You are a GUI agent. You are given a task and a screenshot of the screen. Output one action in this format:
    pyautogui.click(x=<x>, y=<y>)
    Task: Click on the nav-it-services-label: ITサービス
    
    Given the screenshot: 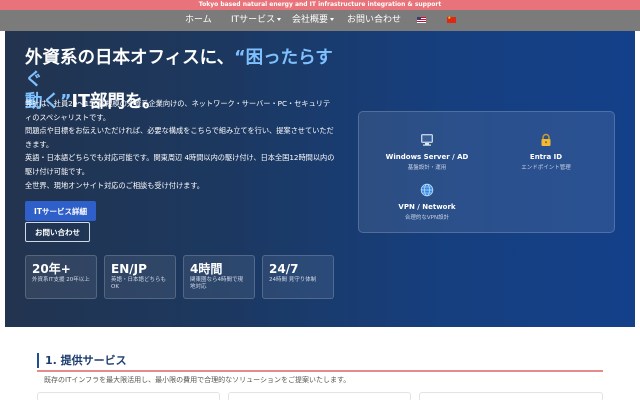 What is the action you would take?
    pyautogui.click(x=253, y=20)
    